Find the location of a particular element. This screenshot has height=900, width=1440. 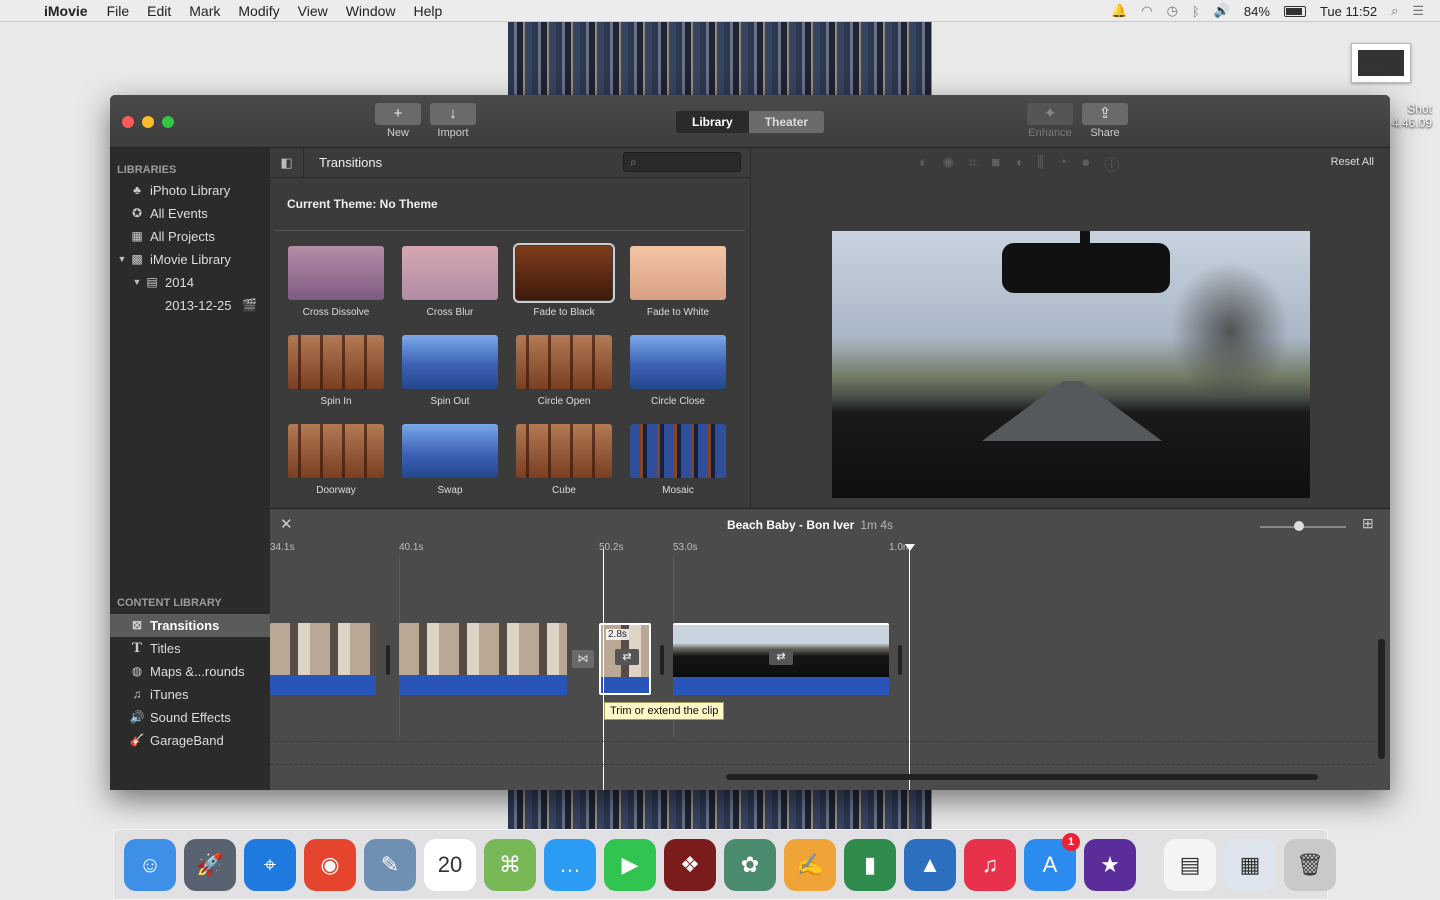

sidebar-item-imovie-library: ▼ ▩ iMovie Library is located at coordinates (190, 259).